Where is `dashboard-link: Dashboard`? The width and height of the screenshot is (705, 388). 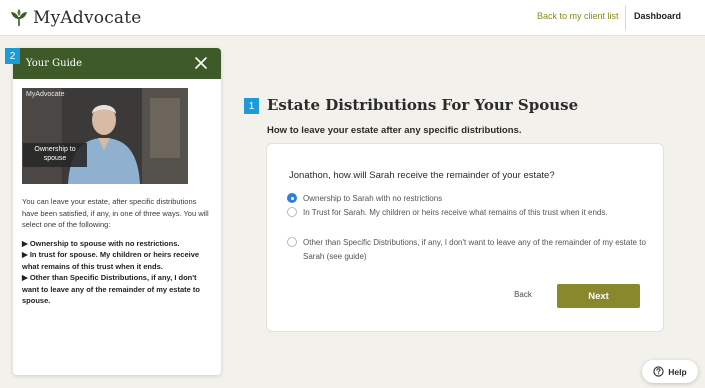 dashboard-link: Dashboard is located at coordinates (657, 16).